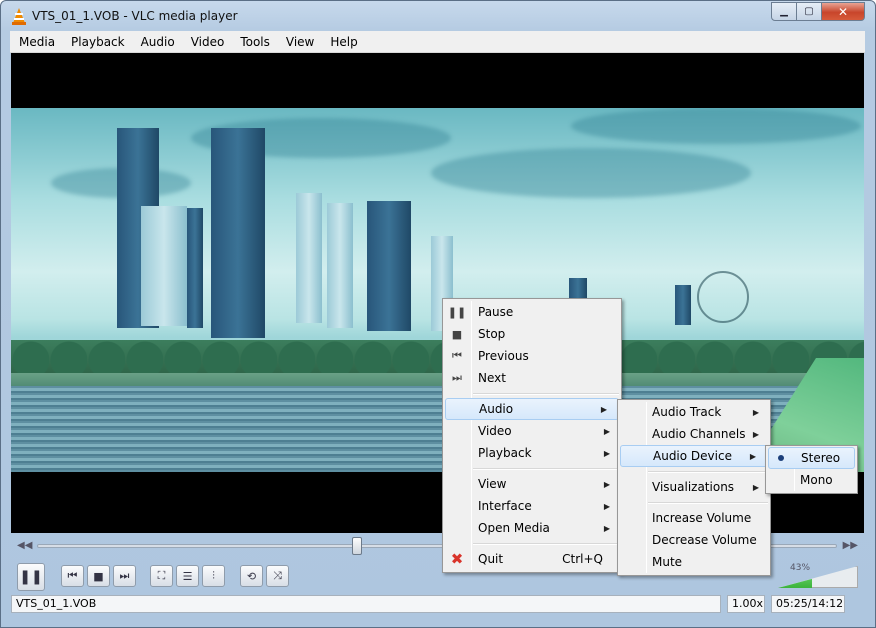 The image size is (876, 628). I want to click on context-video-label: Video, so click(495, 431).